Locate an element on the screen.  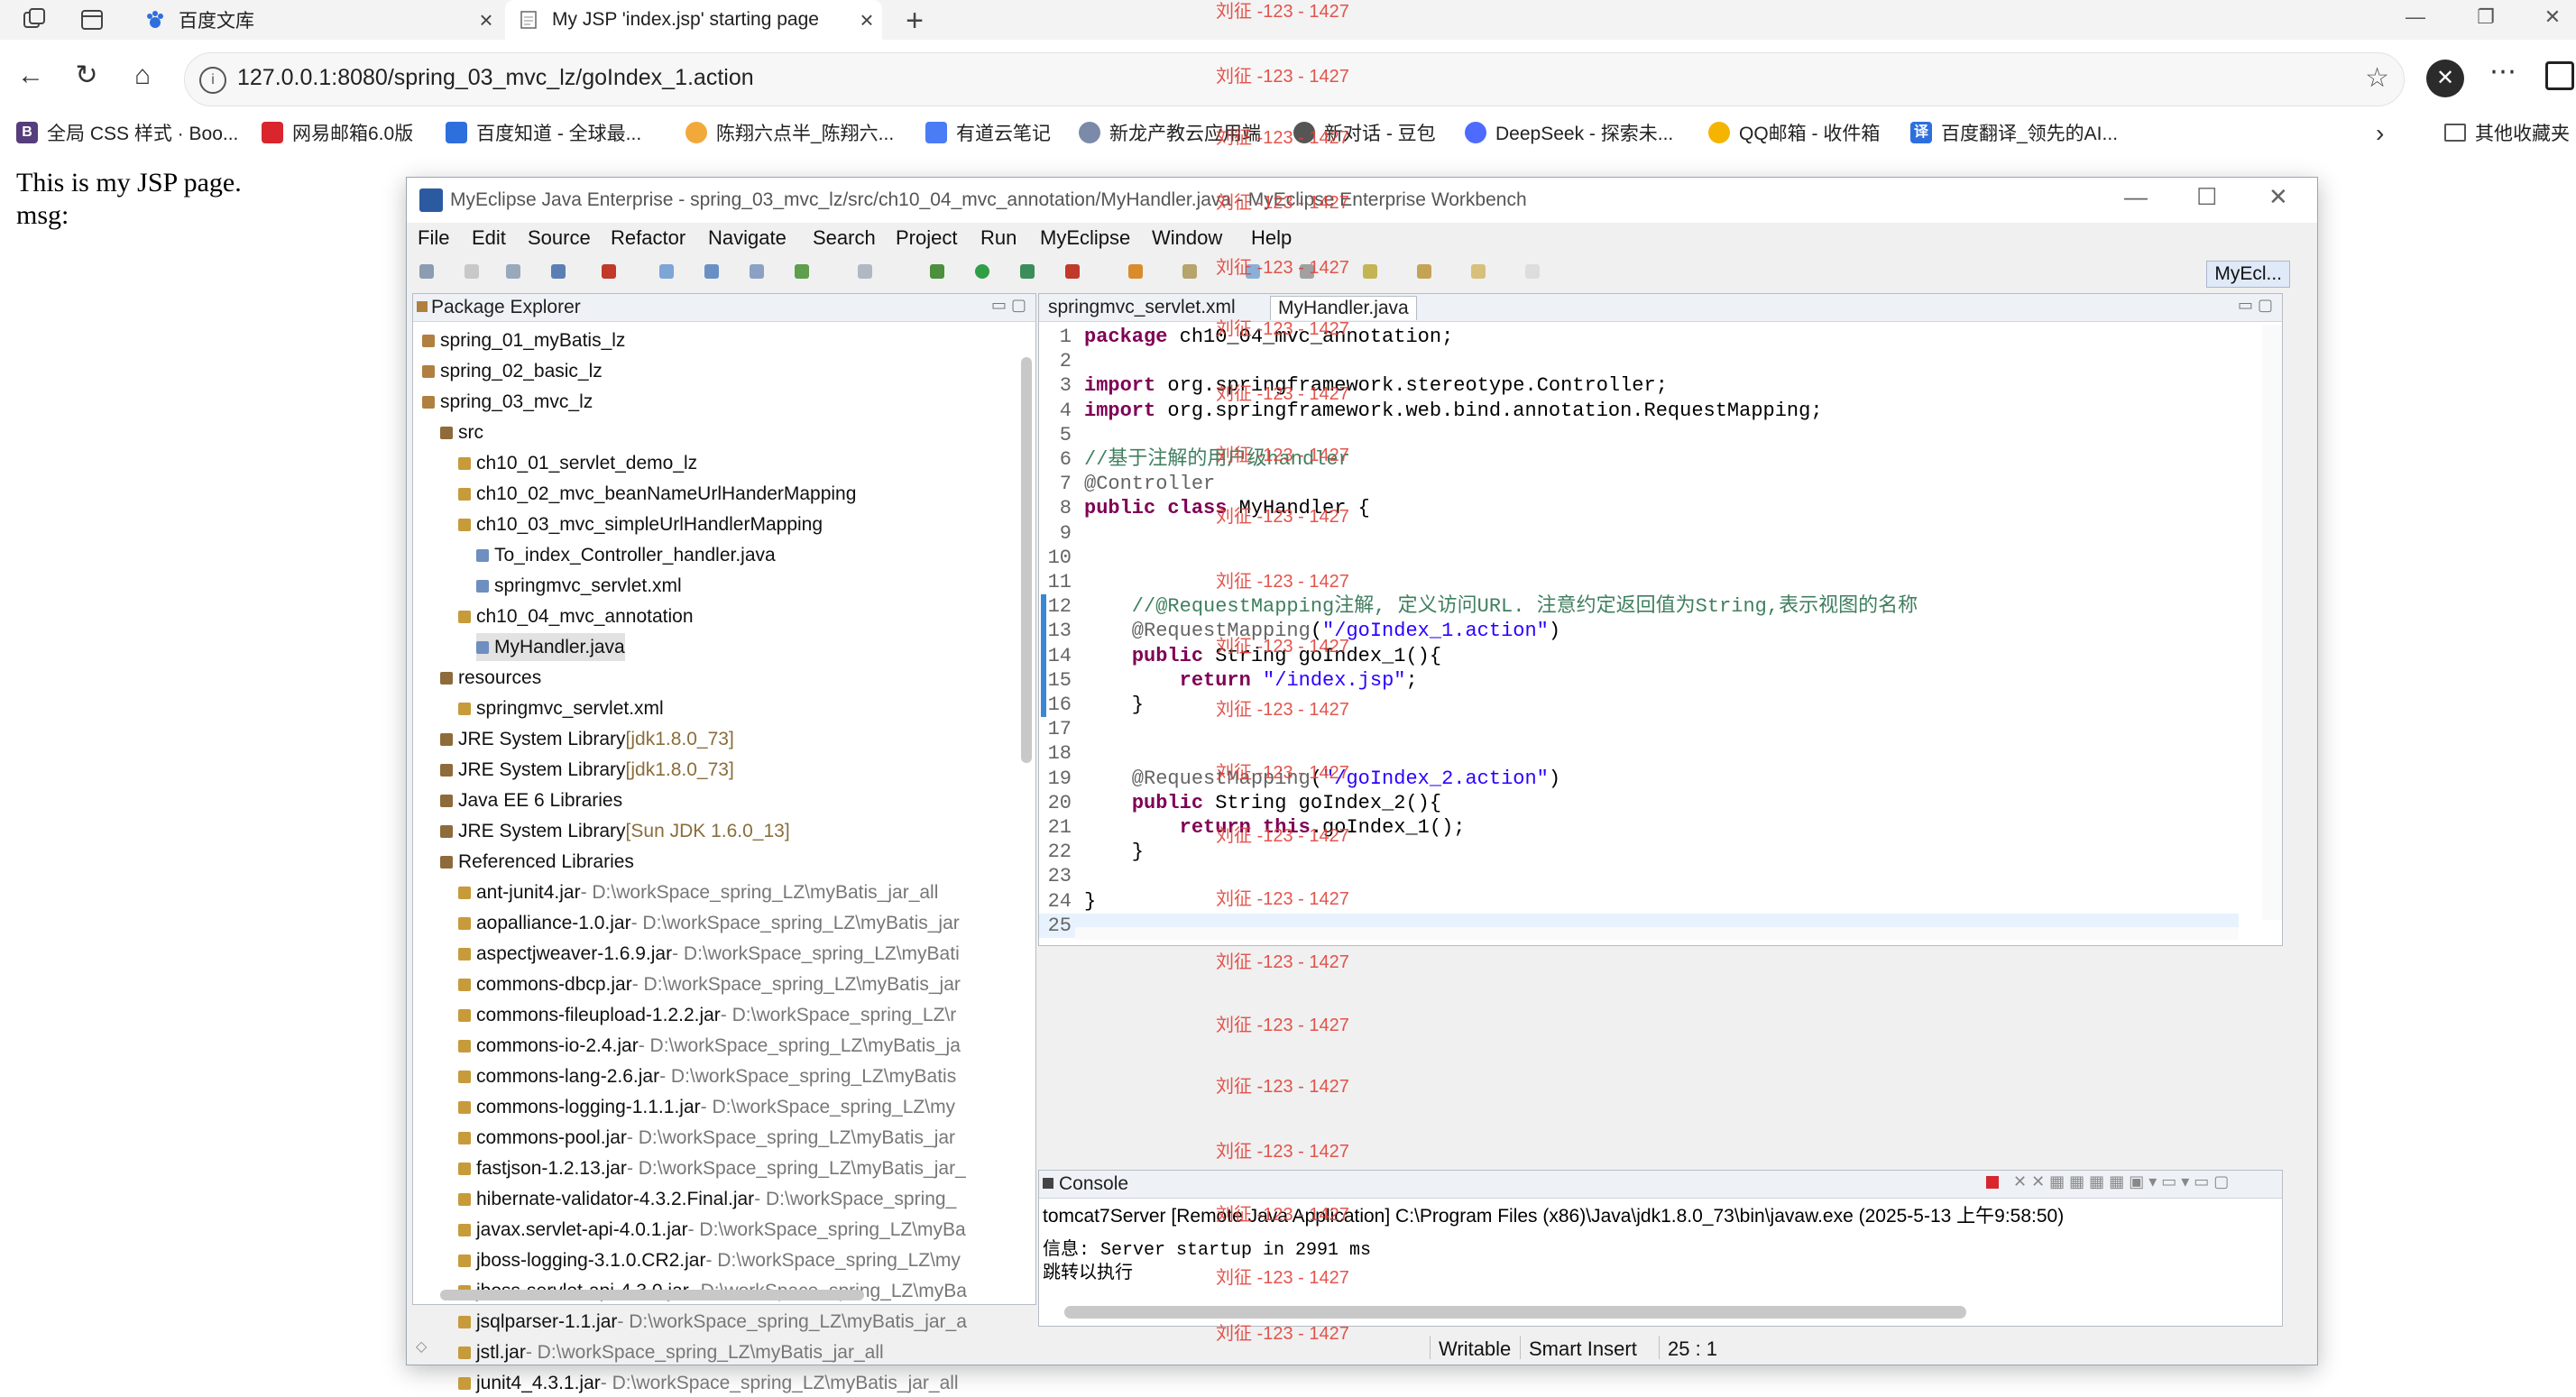
prev-annotation-icon is located at coordinates (1424, 271).